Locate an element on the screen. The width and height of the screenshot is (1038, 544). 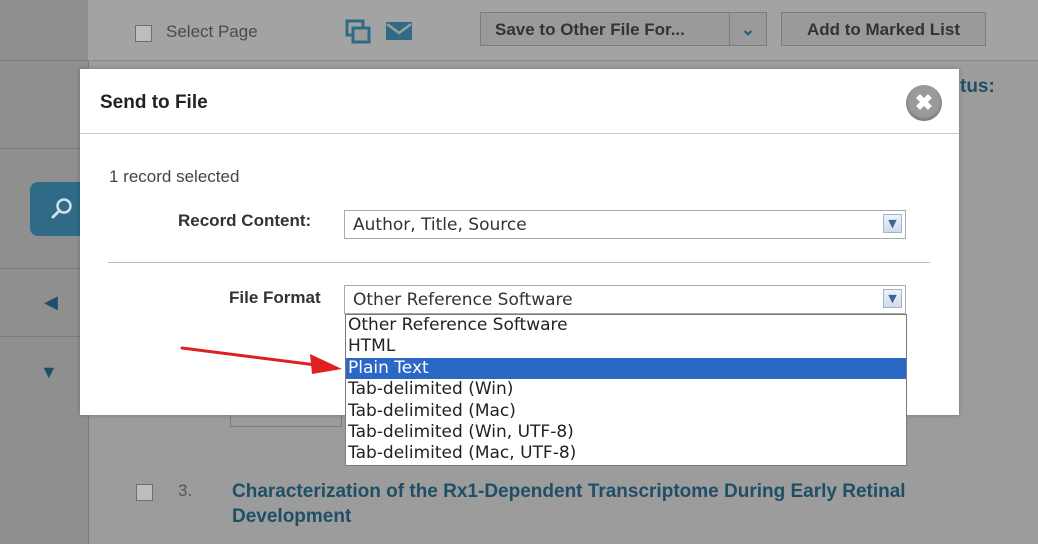
close-icon: ✖ is located at coordinates (924, 102).